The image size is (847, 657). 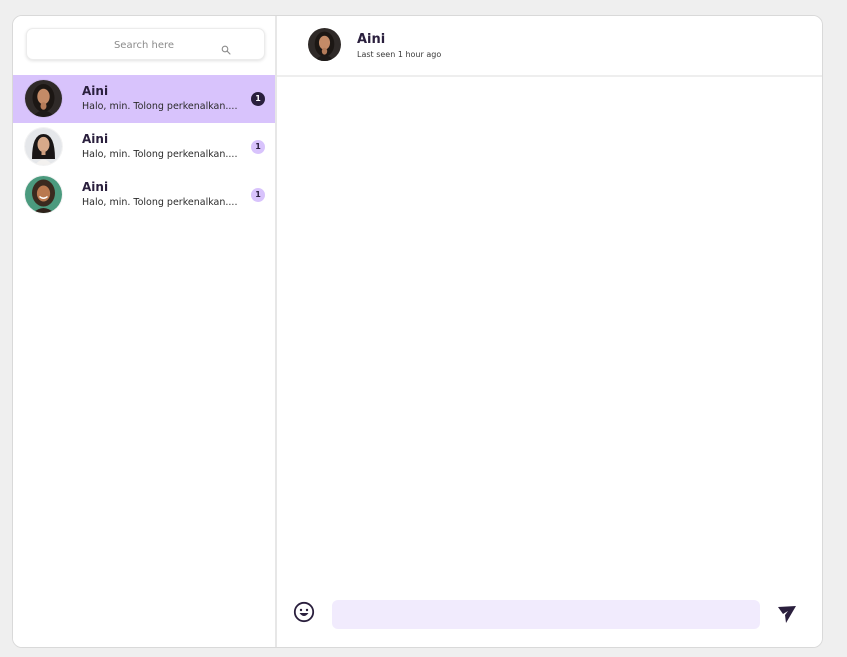 What do you see at coordinates (549, 46) in the screenshot?
I see `chat-header: Aini Last seen 1 hour ago` at bounding box center [549, 46].